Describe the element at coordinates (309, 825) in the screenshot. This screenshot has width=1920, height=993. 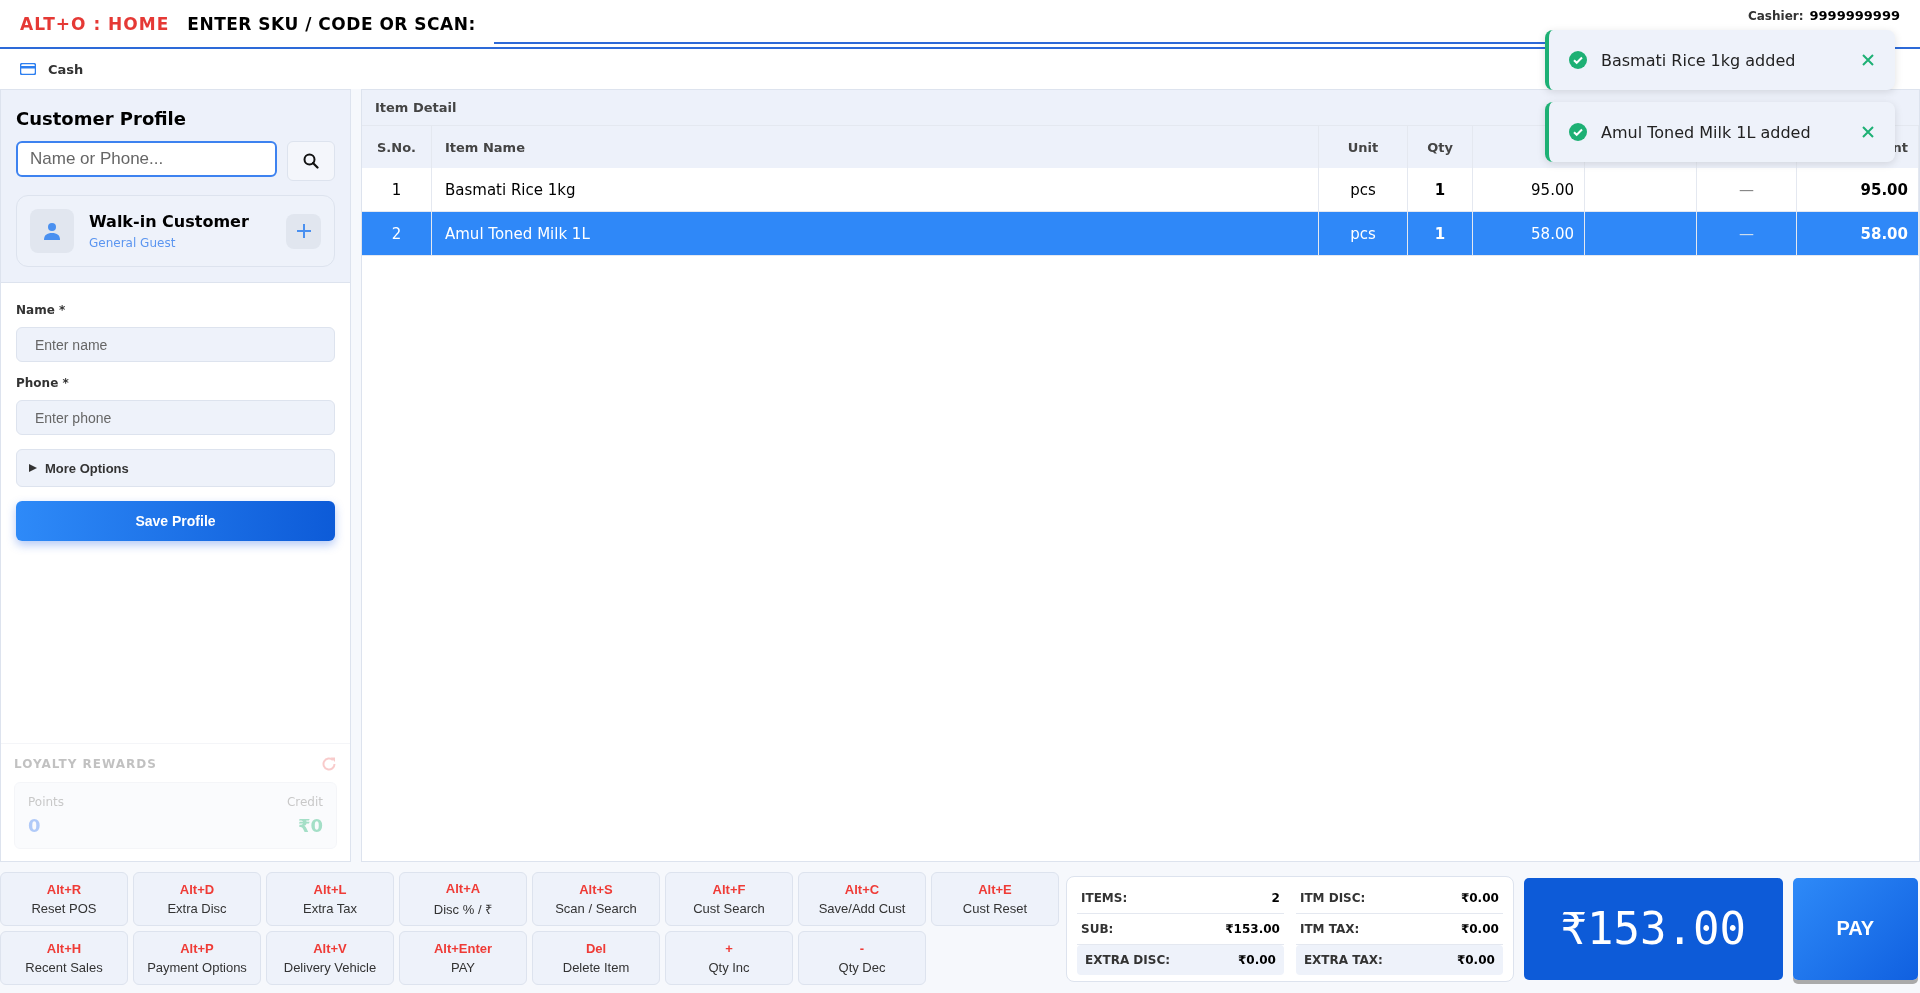
I see `credit-value: ₹0` at that location.